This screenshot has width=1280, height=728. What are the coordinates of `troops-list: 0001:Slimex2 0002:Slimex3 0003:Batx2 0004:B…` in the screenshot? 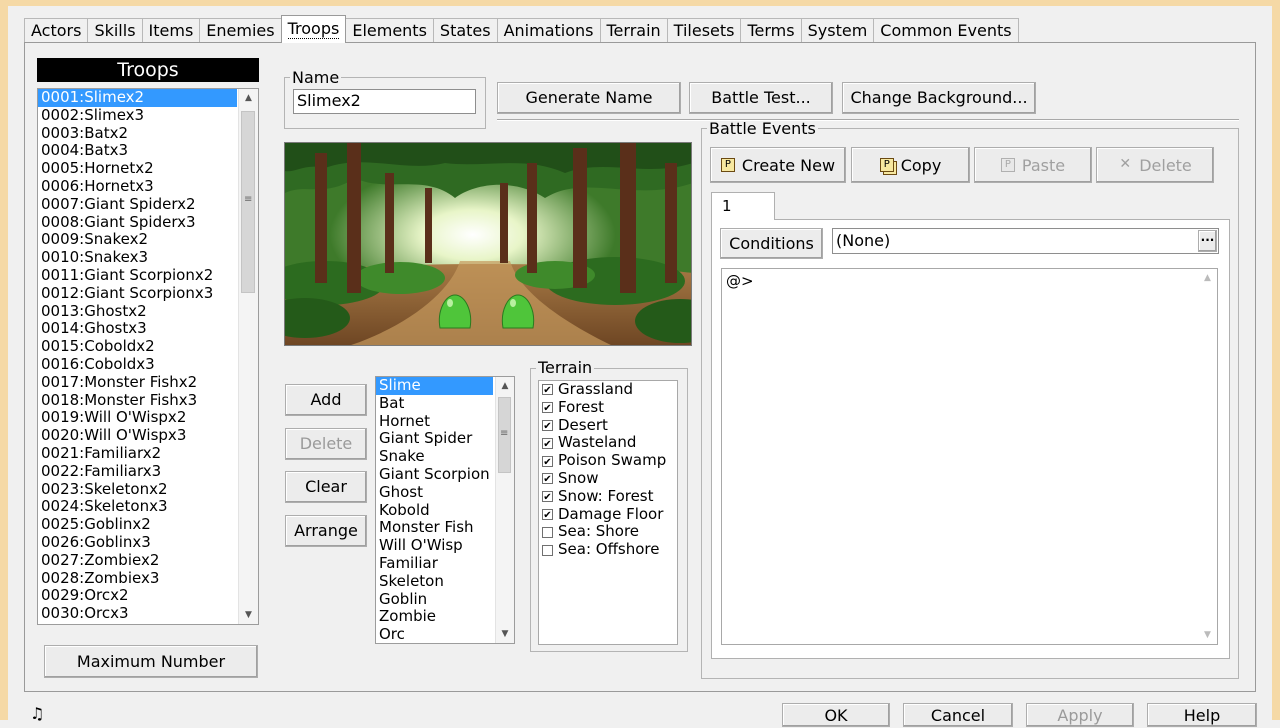 It's located at (148, 356).